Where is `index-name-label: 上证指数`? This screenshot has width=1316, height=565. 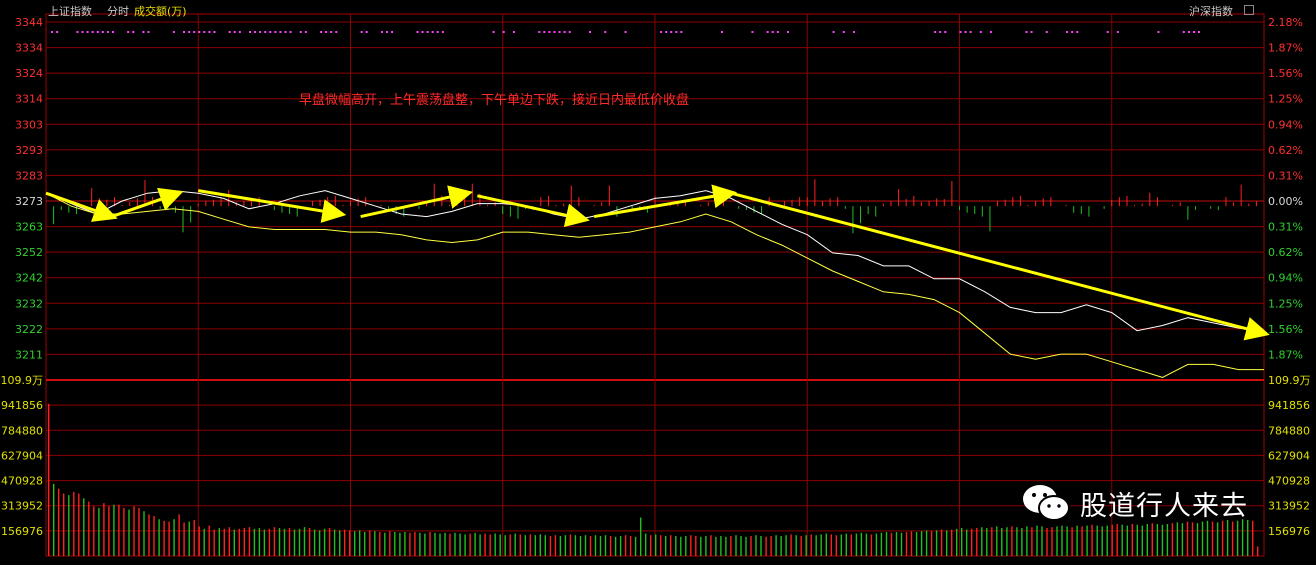
index-name-label: 上证指数 is located at coordinates (70, 11).